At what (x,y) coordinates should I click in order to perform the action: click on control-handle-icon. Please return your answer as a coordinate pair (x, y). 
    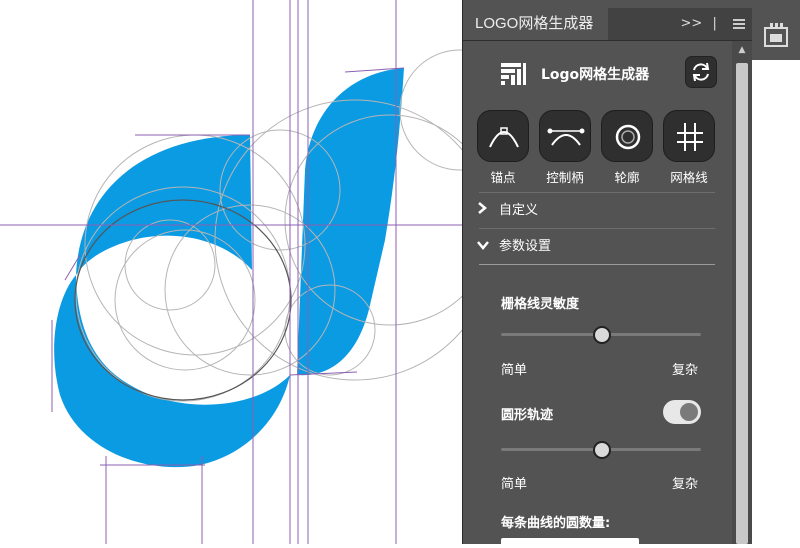
    Looking at the image, I should click on (566, 137).